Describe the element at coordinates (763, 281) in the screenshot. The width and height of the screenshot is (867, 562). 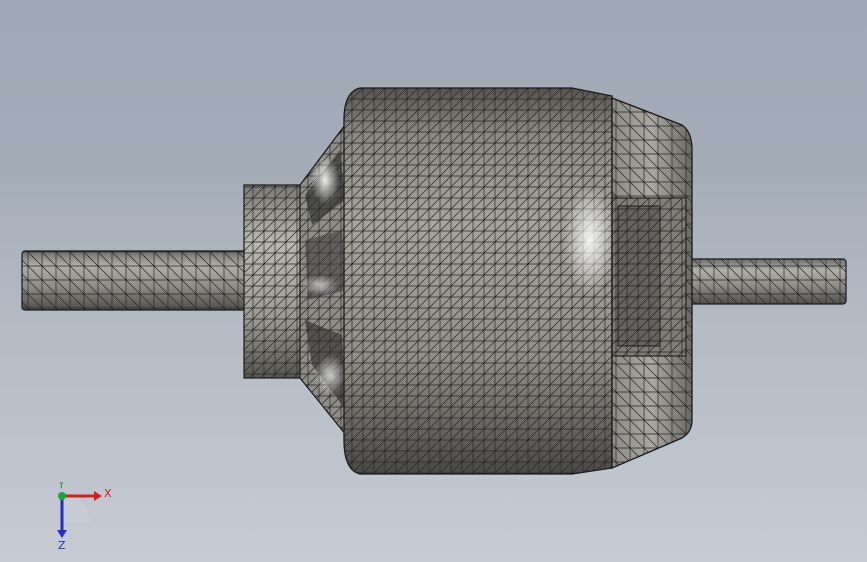
I see `right-shaft` at that location.